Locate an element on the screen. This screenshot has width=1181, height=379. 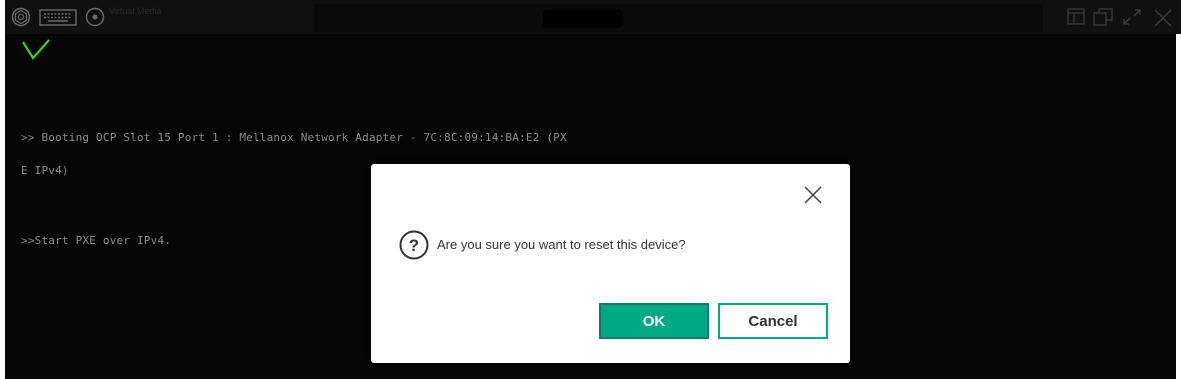
keyboard-icon is located at coordinates (58, 17).